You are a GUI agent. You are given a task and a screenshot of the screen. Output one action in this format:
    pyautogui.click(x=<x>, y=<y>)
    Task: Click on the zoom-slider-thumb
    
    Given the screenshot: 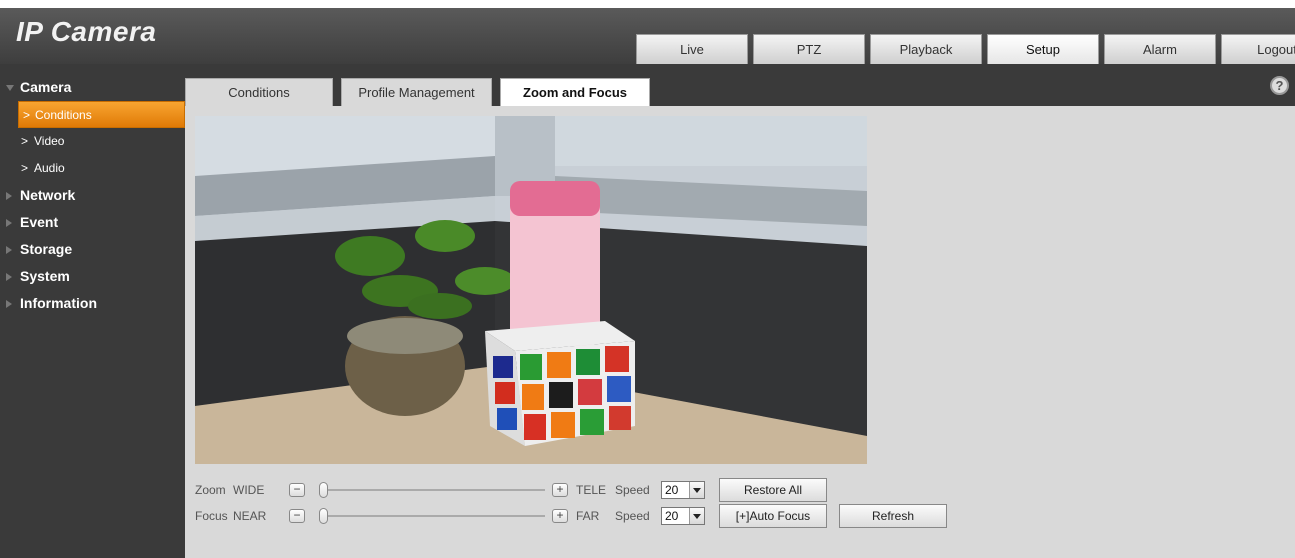 What is the action you would take?
    pyautogui.click(x=323, y=490)
    